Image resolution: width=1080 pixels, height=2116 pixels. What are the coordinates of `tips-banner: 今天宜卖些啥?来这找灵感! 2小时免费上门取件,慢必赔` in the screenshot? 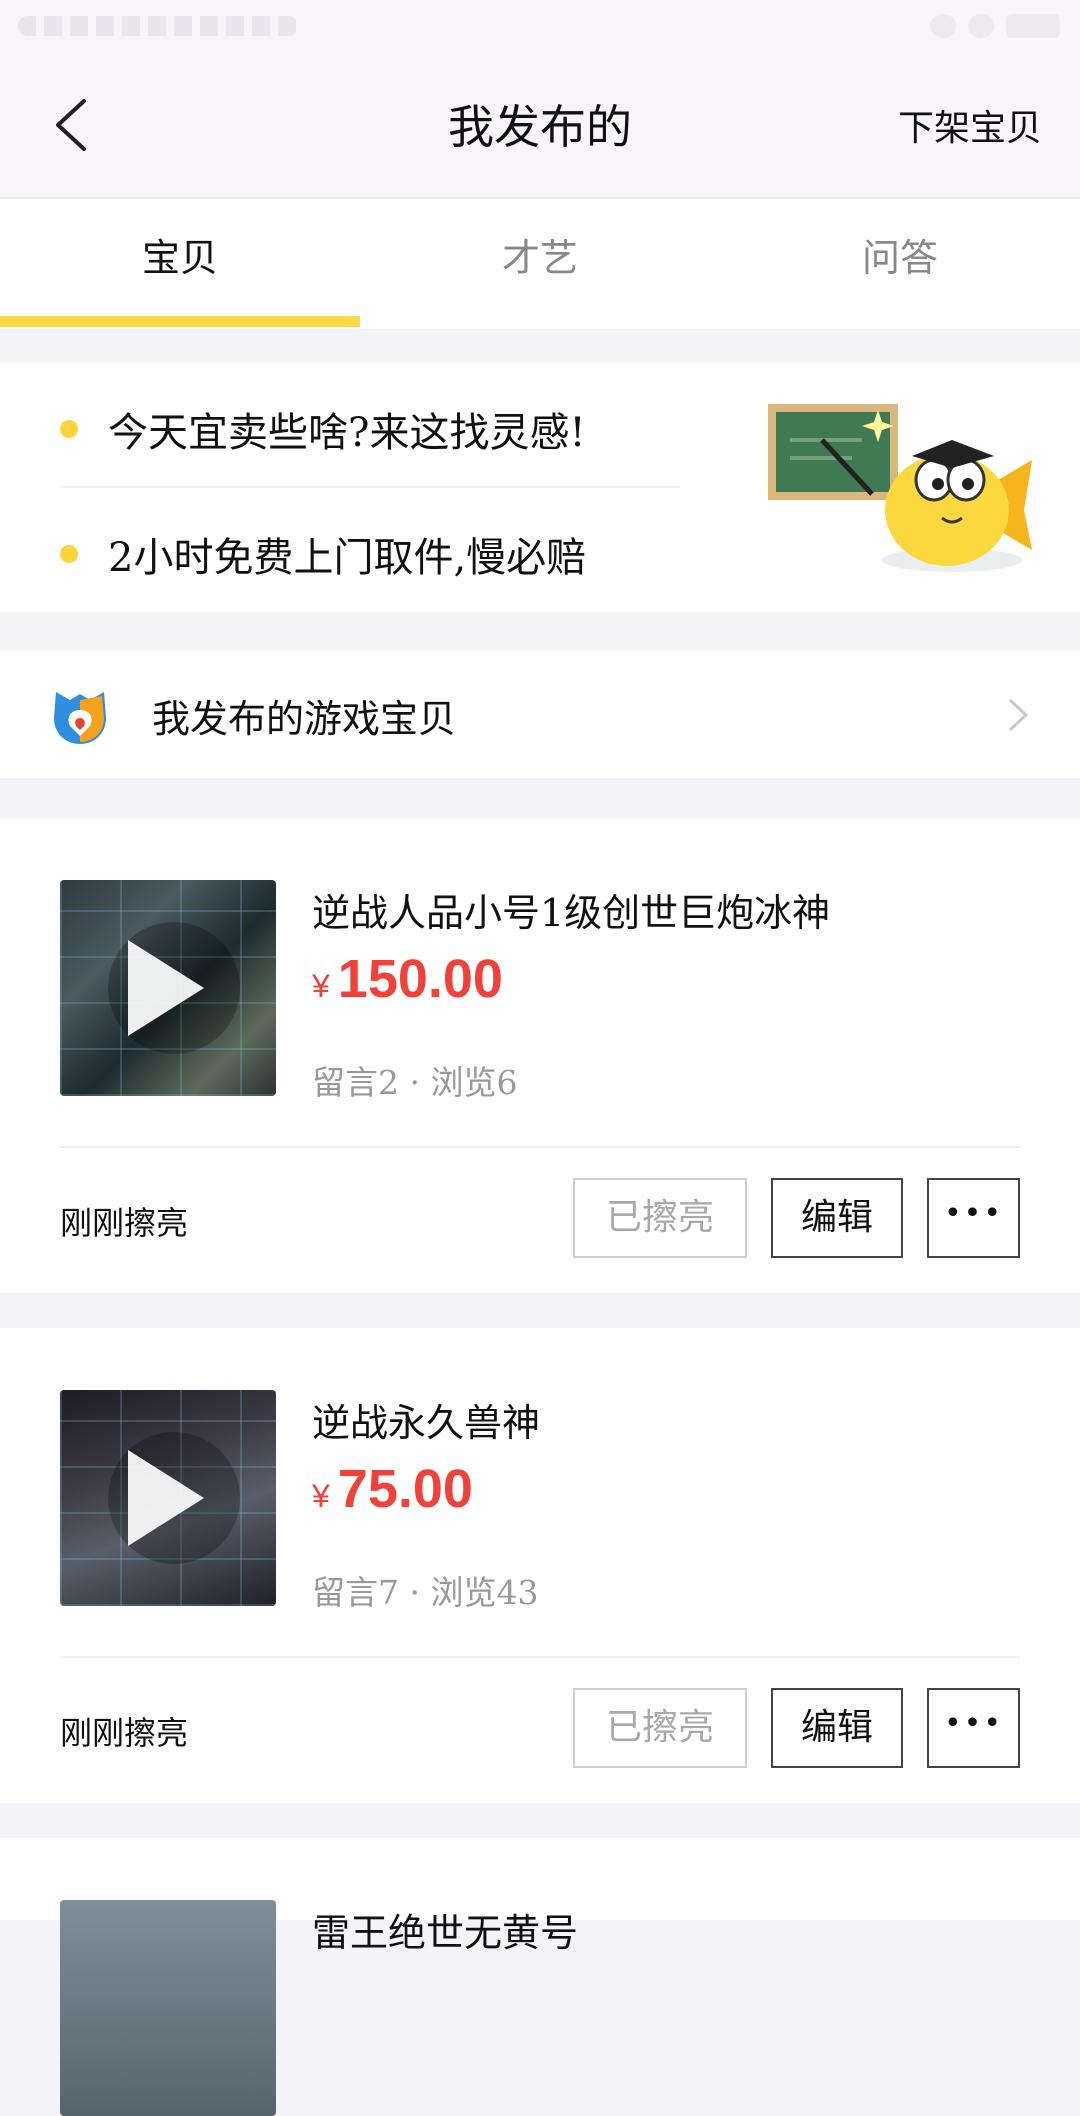 It's located at (540, 487).